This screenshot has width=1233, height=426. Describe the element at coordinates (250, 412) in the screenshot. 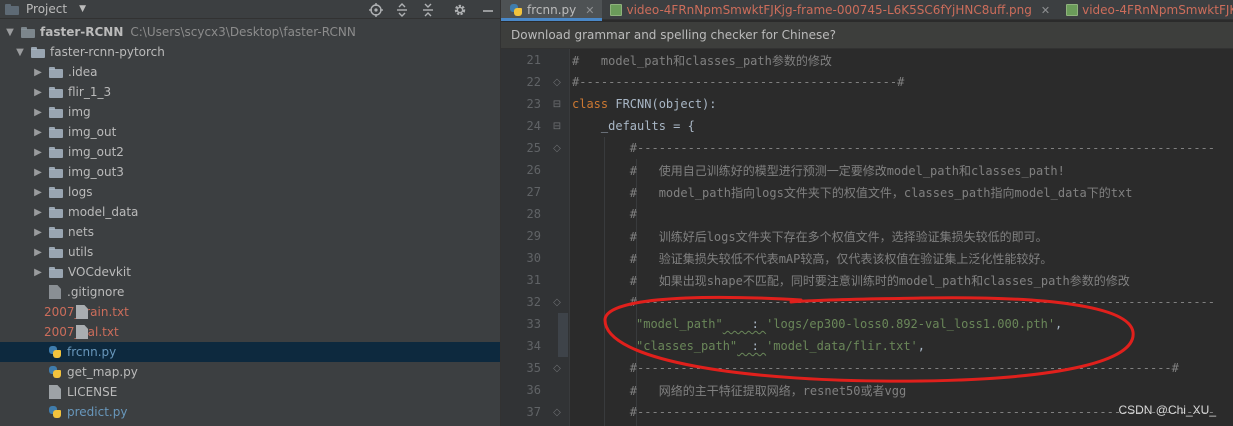

I see `tree-item-file: predict.py` at that location.